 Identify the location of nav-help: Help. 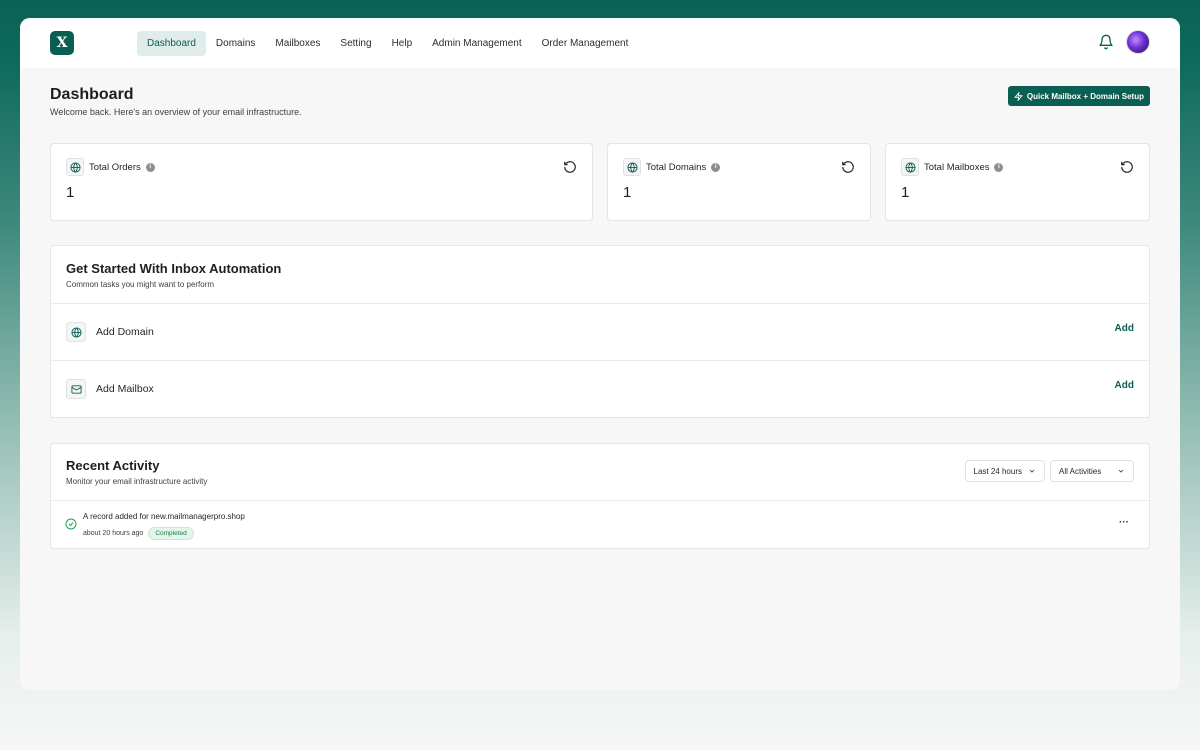
(402, 43).